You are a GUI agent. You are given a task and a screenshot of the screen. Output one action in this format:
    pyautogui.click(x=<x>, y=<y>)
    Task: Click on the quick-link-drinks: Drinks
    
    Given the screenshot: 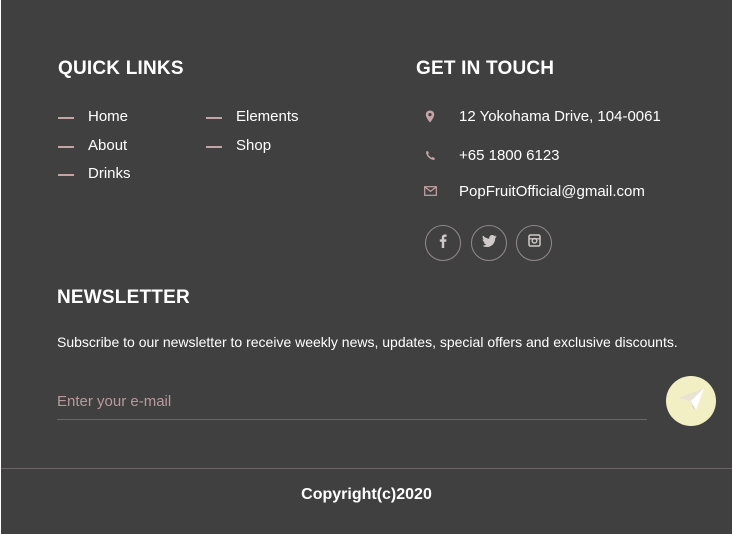 What is the action you would take?
    pyautogui.click(x=94, y=173)
    